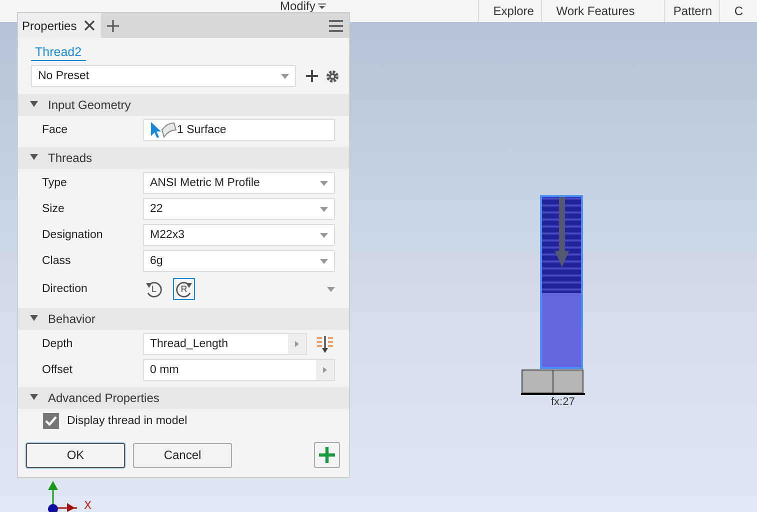 Image resolution: width=757 pixels, height=512 pixels. I want to click on dropdown-field: 22, so click(239, 209).